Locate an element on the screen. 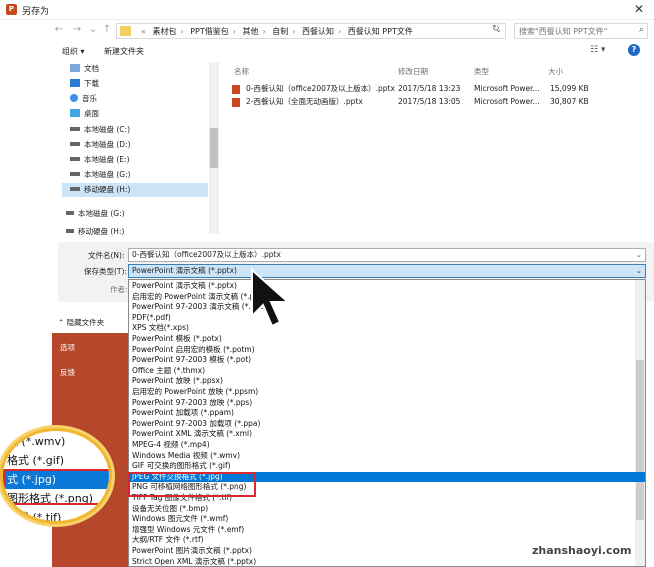 The image size is (654, 567). dropdown-option: PowerPoint 97-2003 放映 (*.pps) is located at coordinates (387, 403).